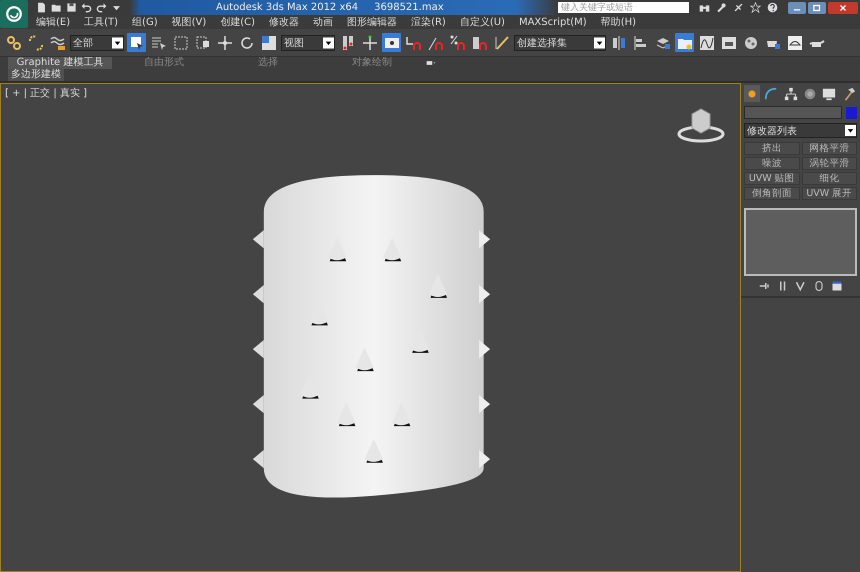 The width and height of the screenshot is (860, 572). What do you see at coordinates (800, 286) in the screenshot?
I see `fork-icon` at bounding box center [800, 286].